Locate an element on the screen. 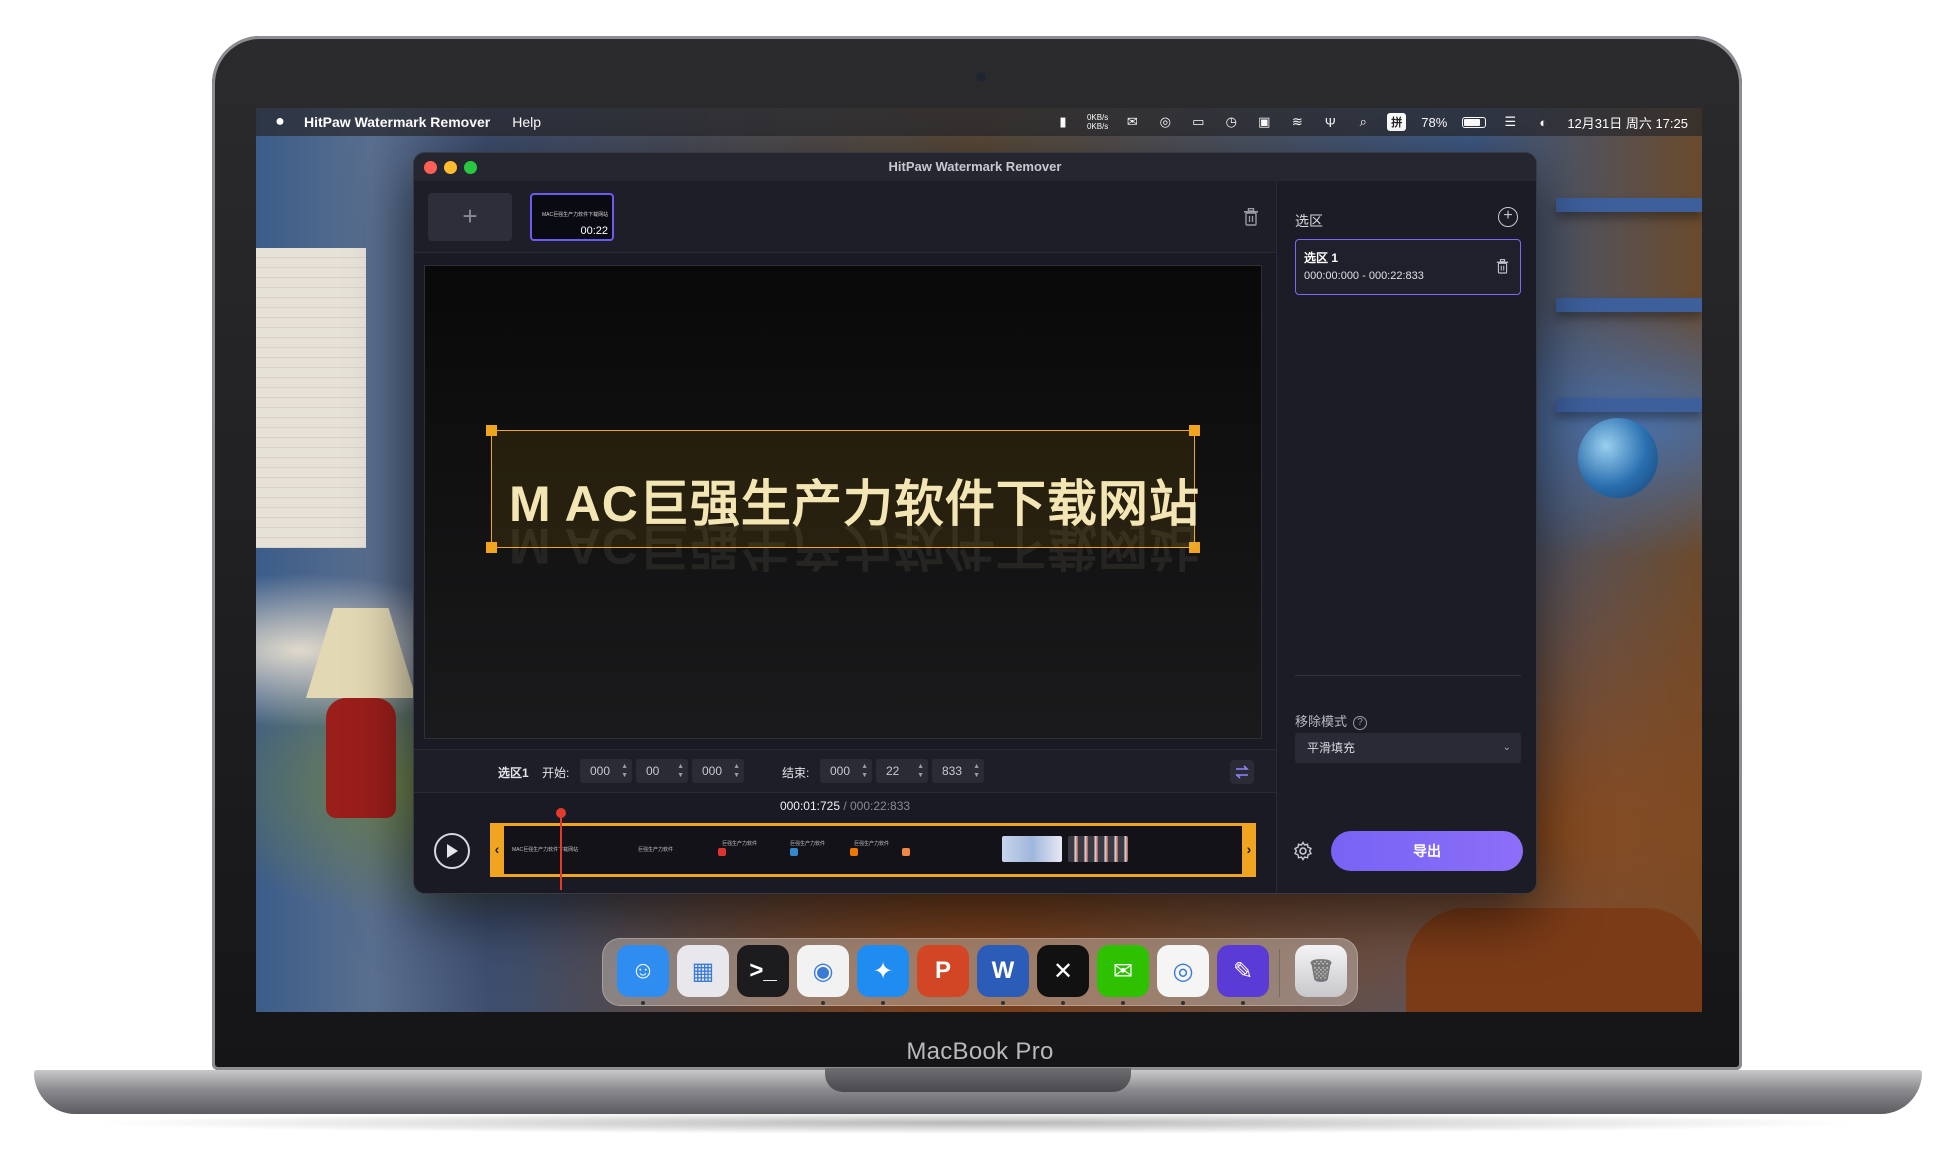  safari-icon: ✦ is located at coordinates (883, 971).